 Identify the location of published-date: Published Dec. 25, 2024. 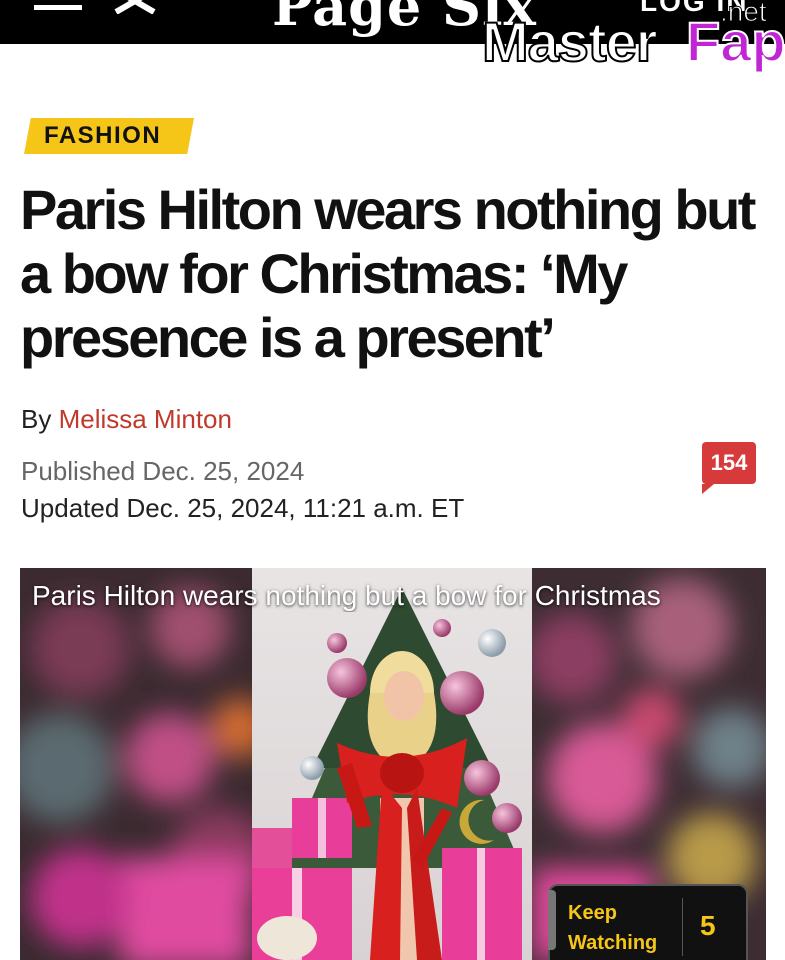
(163, 471).